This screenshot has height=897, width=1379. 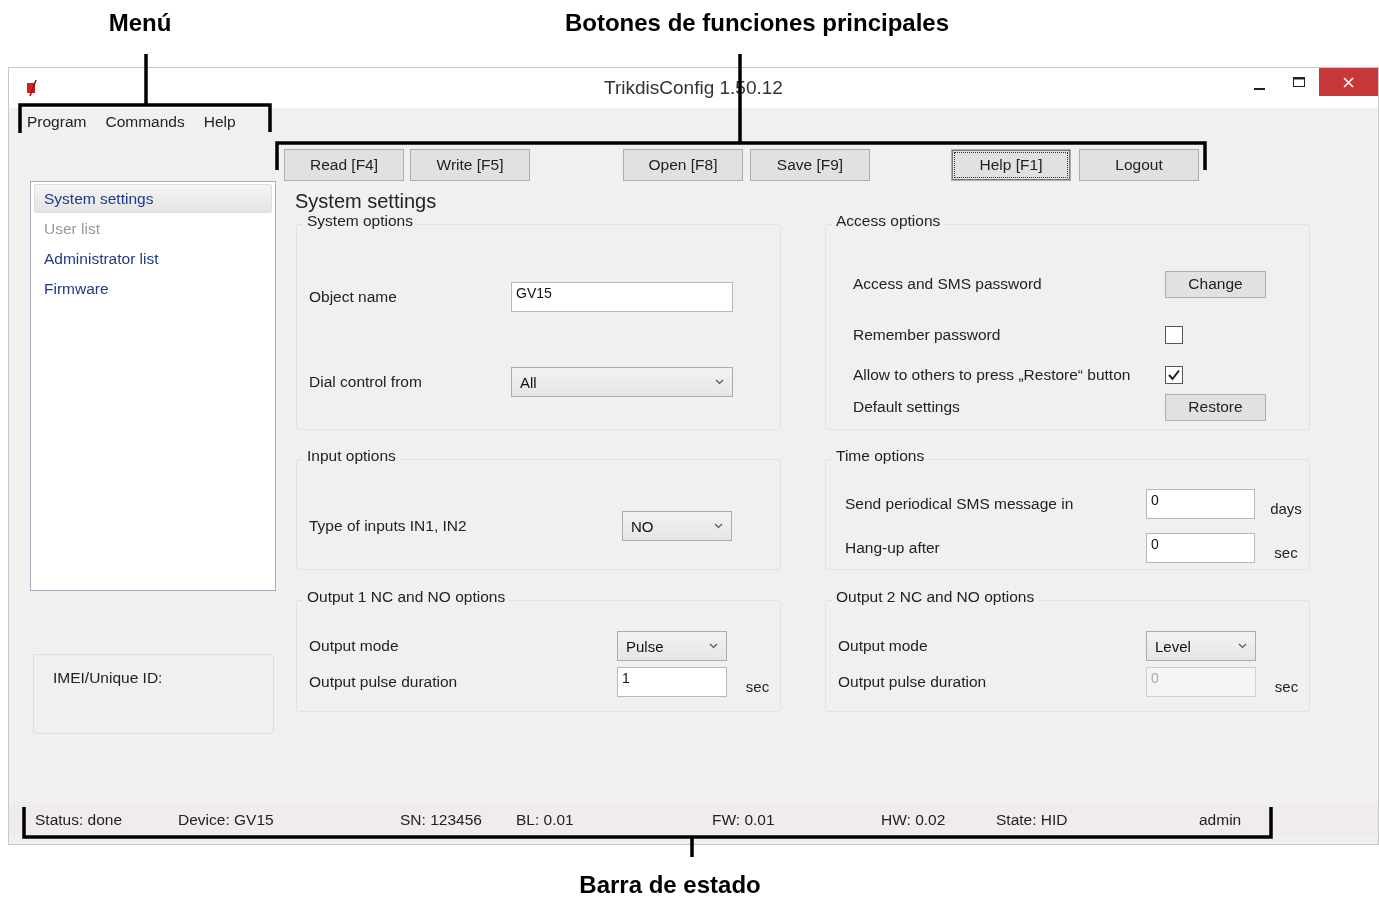 What do you see at coordinates (672, 646) in the screenshot?
I see `dropdown: Pulse` at bounding box center [672, 646].